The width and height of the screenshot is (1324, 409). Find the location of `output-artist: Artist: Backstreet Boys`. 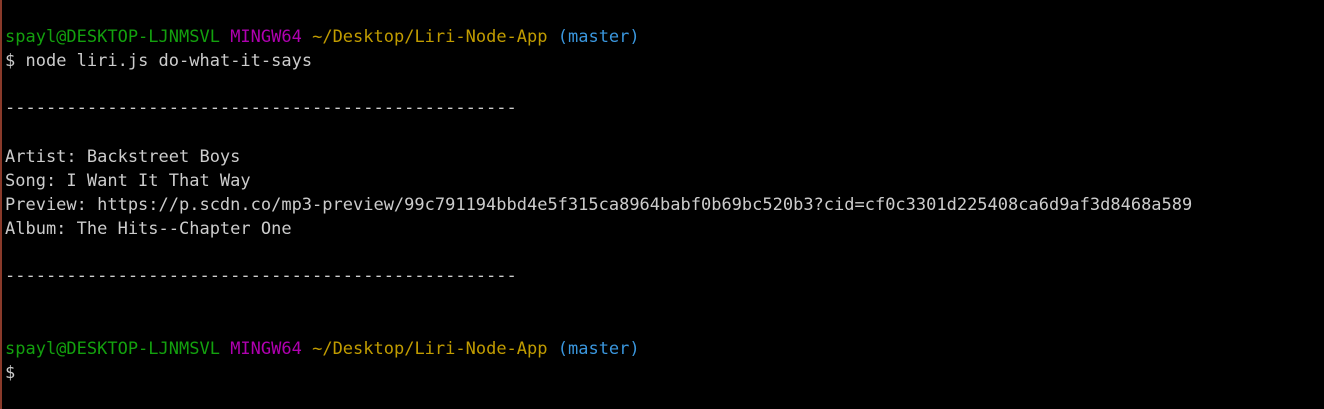

output-artist: Artist: Backstreet Boys is located at coordinates (123, 157).